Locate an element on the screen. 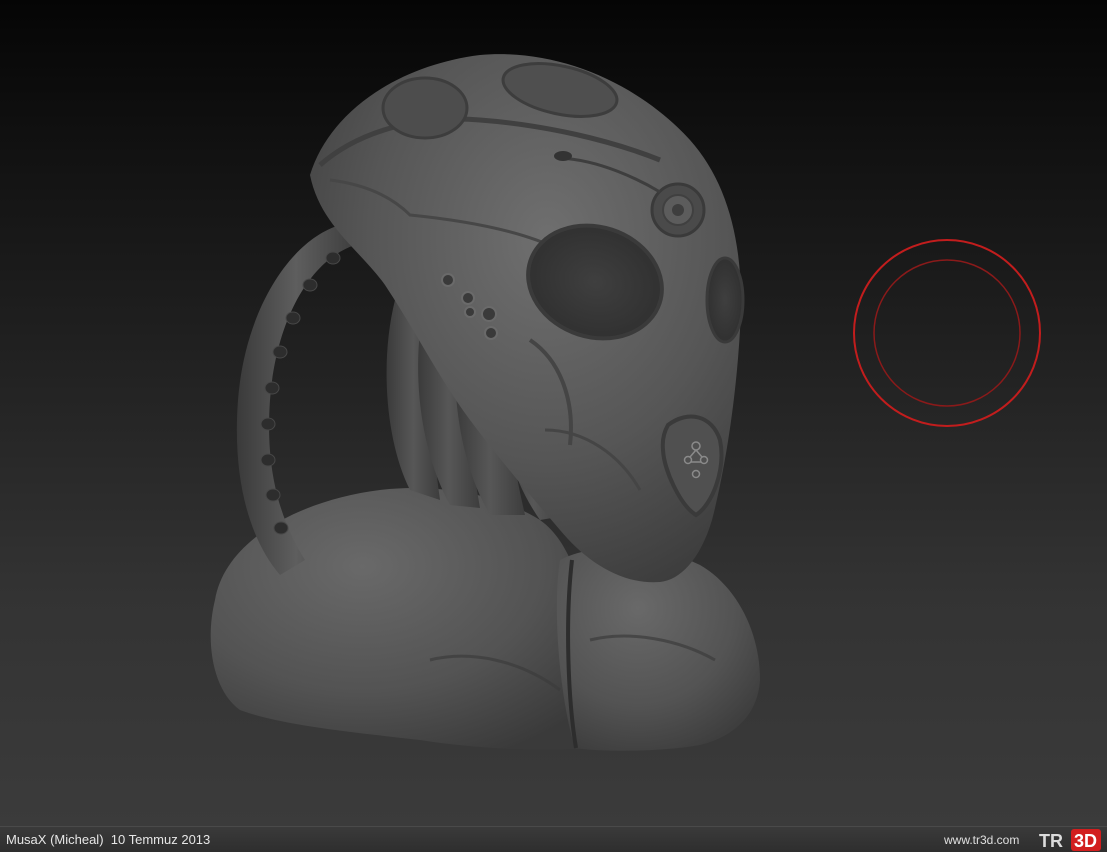 This screenshot has height=852, width=1107. date-text: 10 Temmuz 2013 is located at coordinates (160, 839).